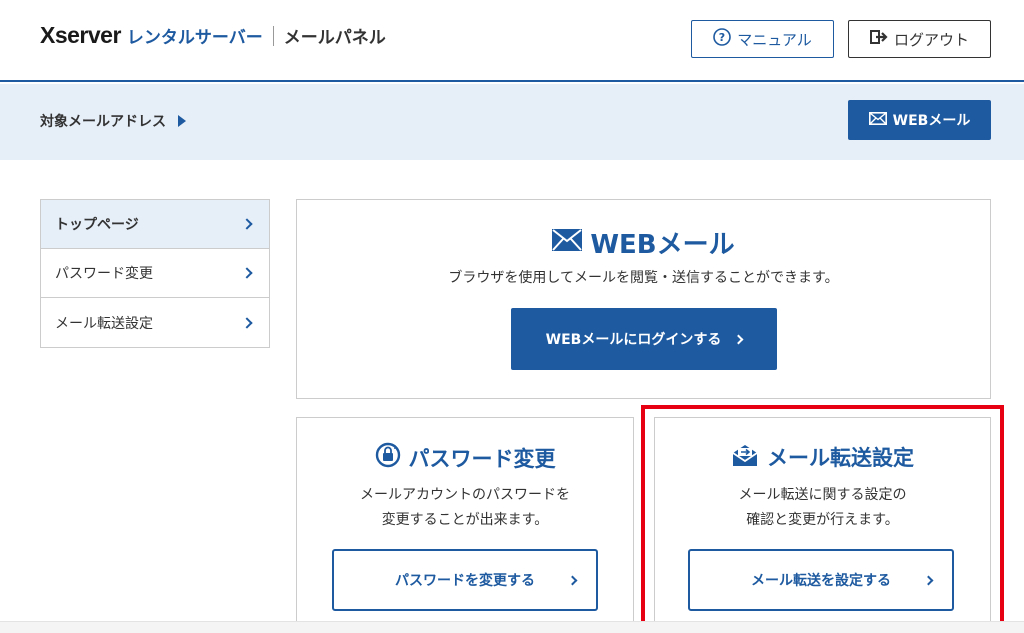 The image size is (1024, 633). Describe the element at coordinates (822, 508) in the screenshot. I see `forwarding-description: メール転送に関する設定の 確認と変更が行えます。` at that location.